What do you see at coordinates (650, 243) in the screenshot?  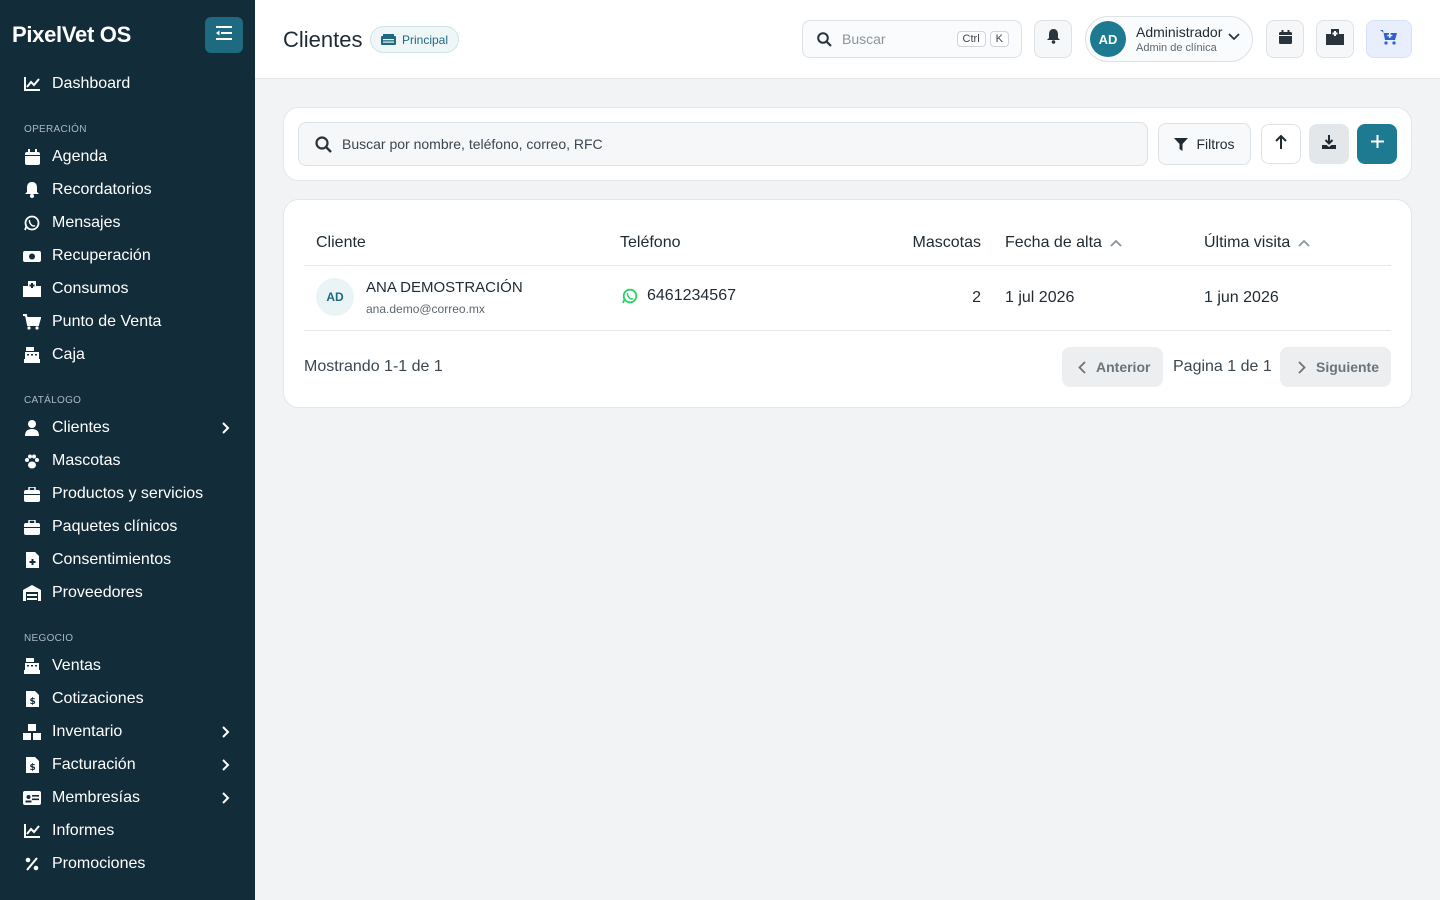 I see `column-header-telefono: Teléfono` at bounding box center [650, 243].